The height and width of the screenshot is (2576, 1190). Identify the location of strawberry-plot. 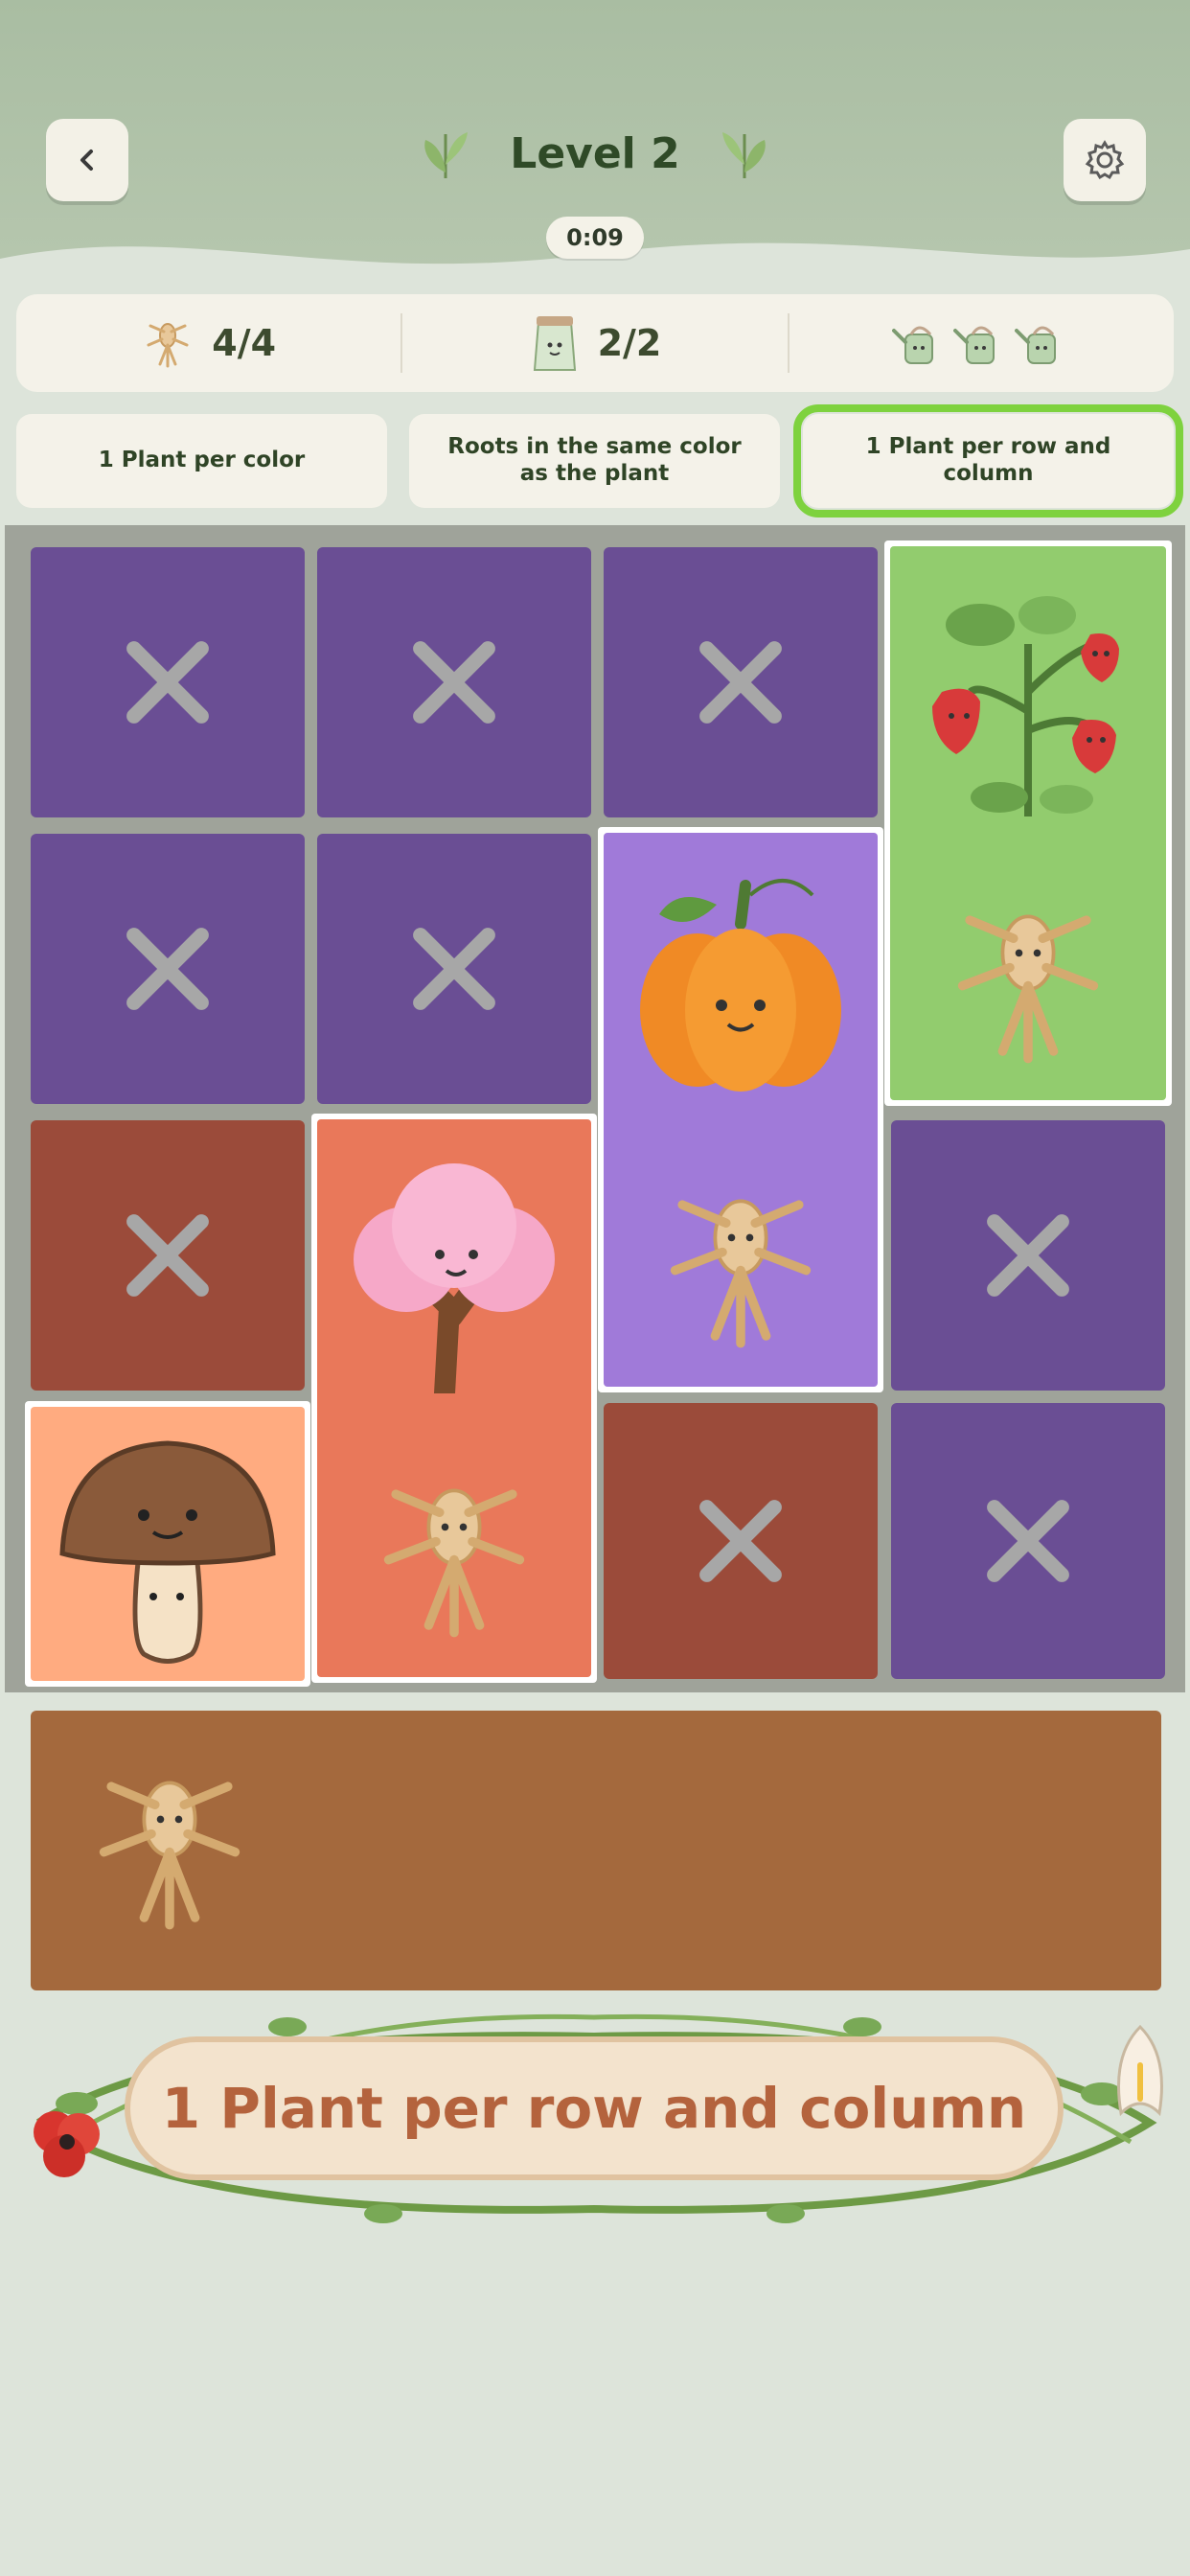
(1028, 823).